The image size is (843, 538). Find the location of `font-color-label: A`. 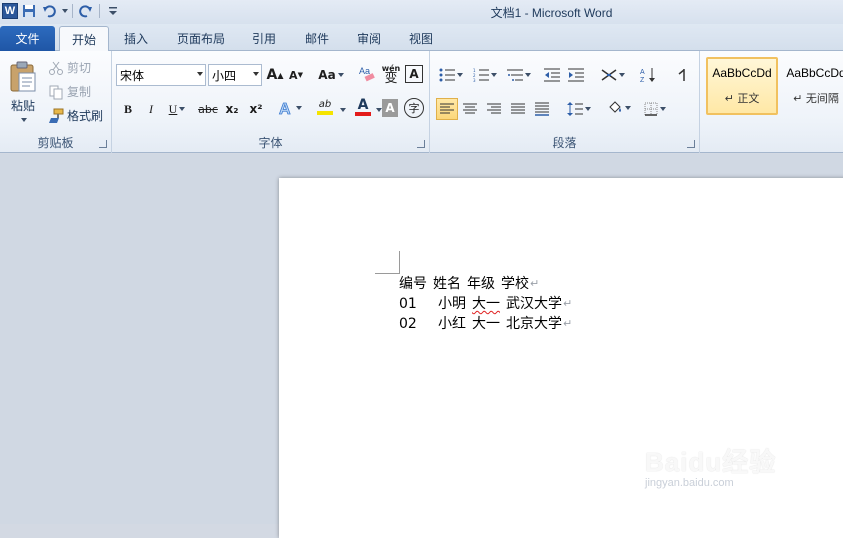

font-color-label: A is located at coordinates (363, 105).